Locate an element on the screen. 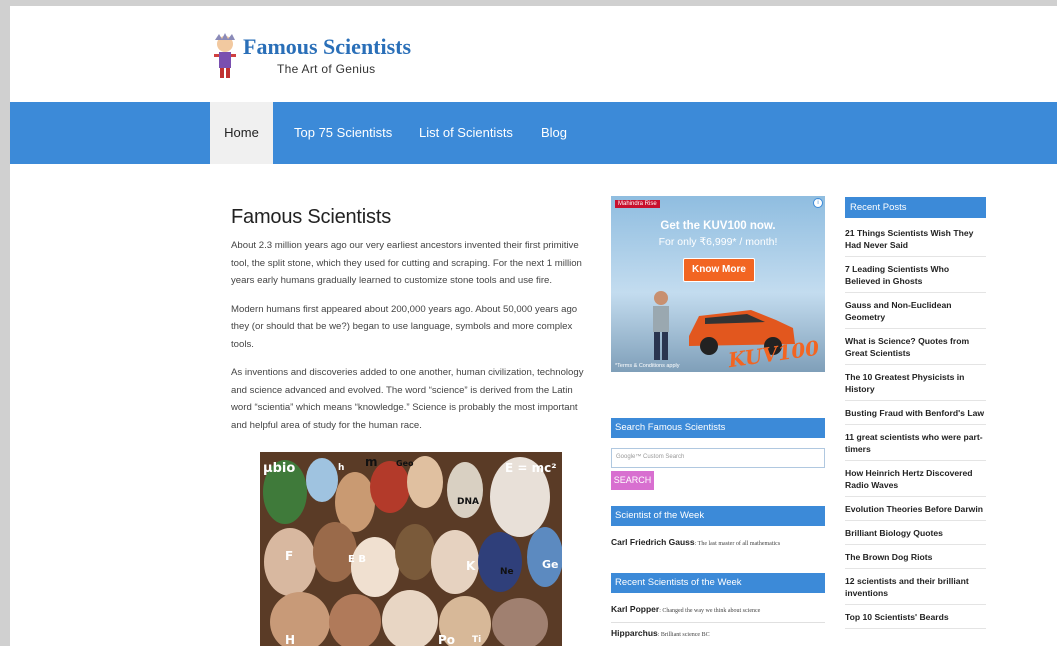 Image resolution: width=1057 pixels, height=646 pixels. ad-know-more-button: Know More is located at coordinates (719, 270).